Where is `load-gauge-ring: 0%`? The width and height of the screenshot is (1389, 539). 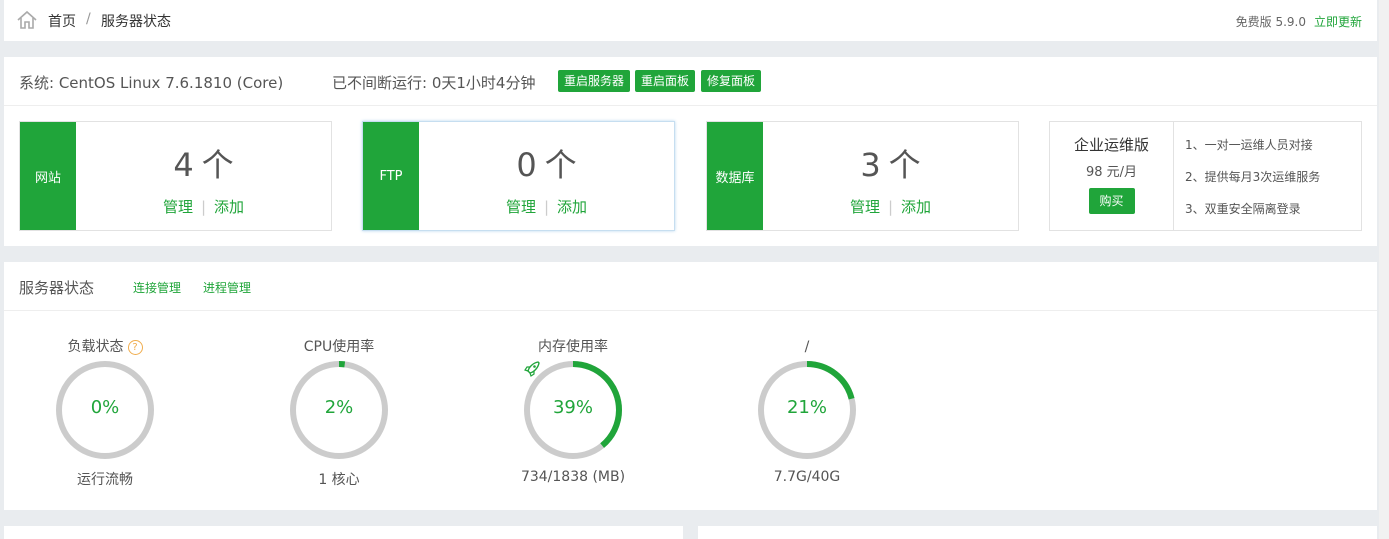 load-gauge-ring: 0% is located at coordinates (105, 410).